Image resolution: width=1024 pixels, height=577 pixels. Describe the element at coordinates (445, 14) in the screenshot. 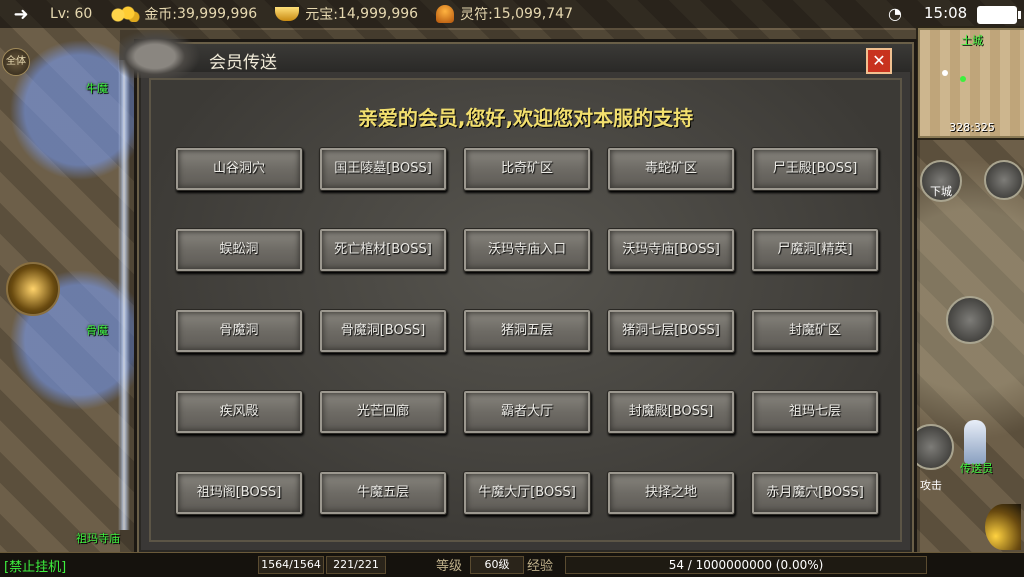

I see `talisman-icon` at that location.